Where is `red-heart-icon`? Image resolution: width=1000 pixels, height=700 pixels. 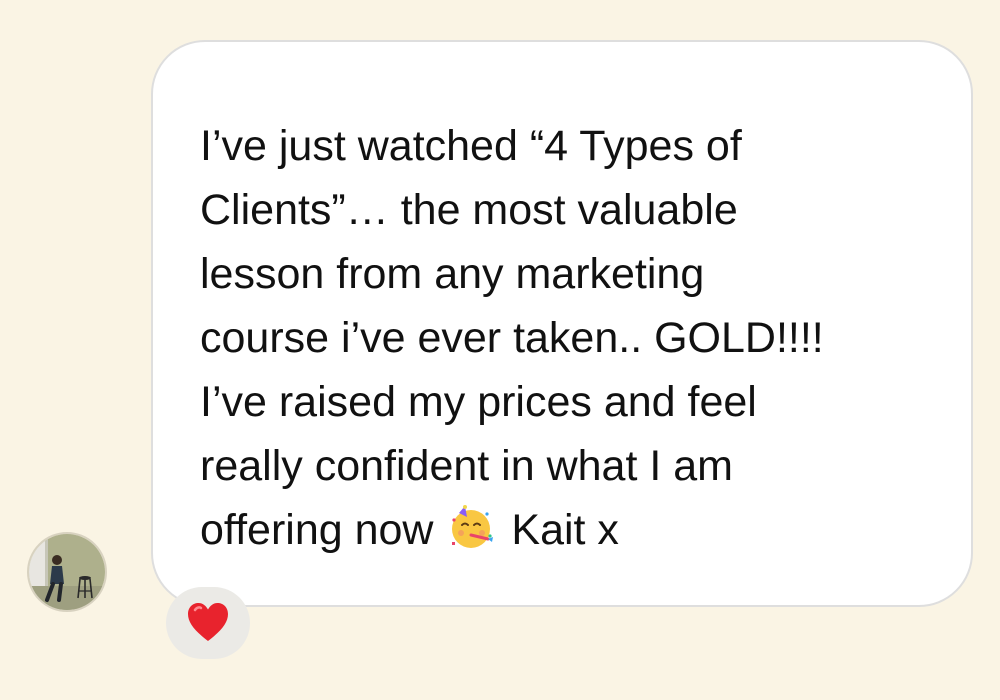 red-heart-icon is located at coordinates (208, 622).